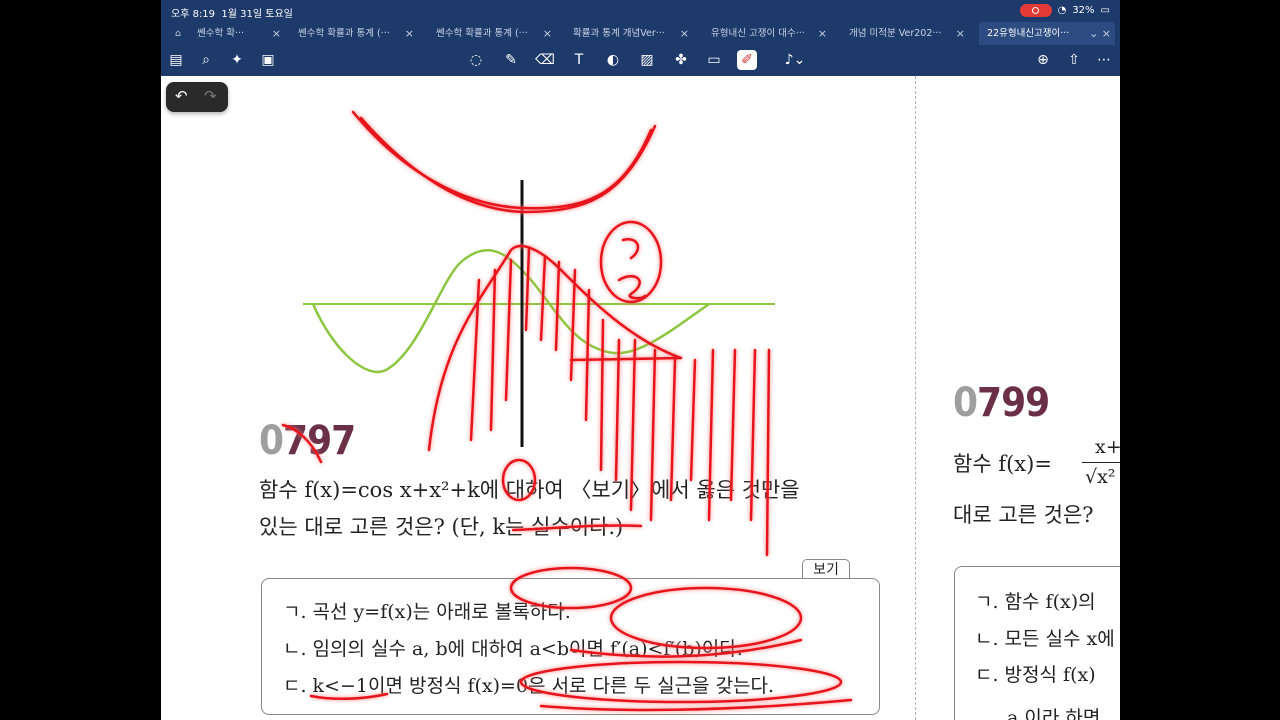 The width and height of the screenshot is (1280, 720). What do you see at coordinates (706, 618) in the screenshot?
I see `circle-derivative` at bounding box center [706, 618].